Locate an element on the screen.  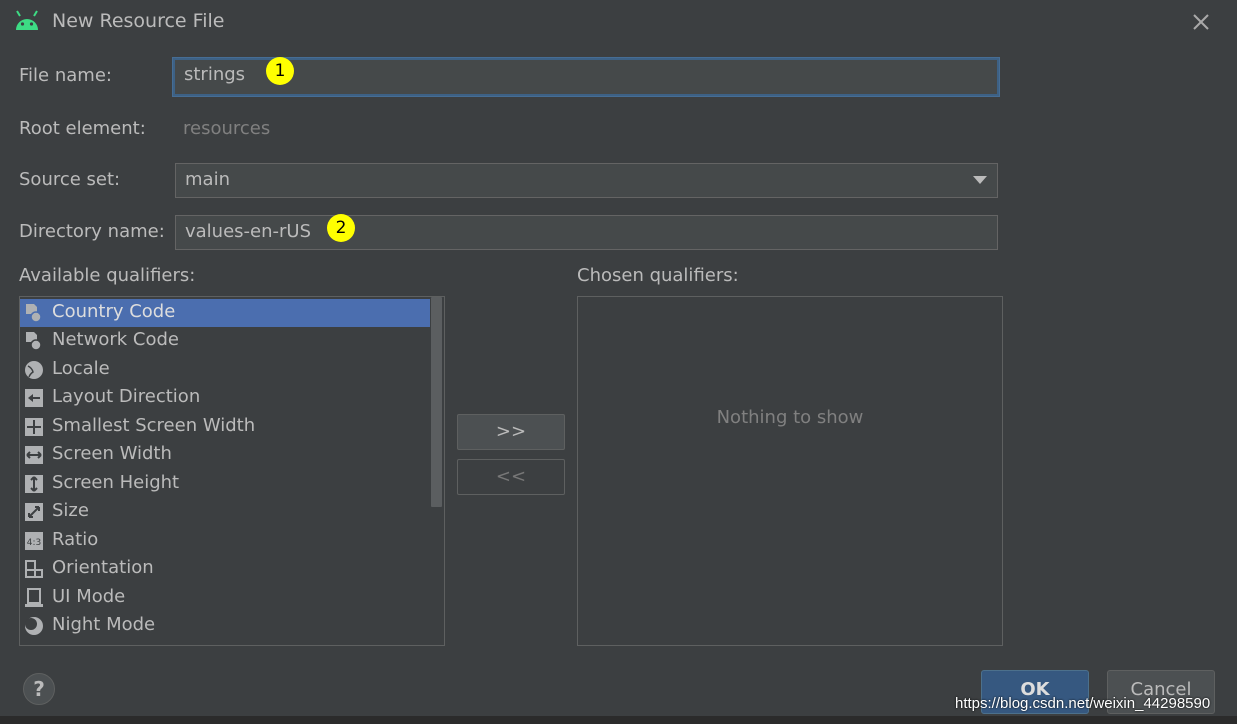
source-set-value: main is located at coordinates (207, 179).